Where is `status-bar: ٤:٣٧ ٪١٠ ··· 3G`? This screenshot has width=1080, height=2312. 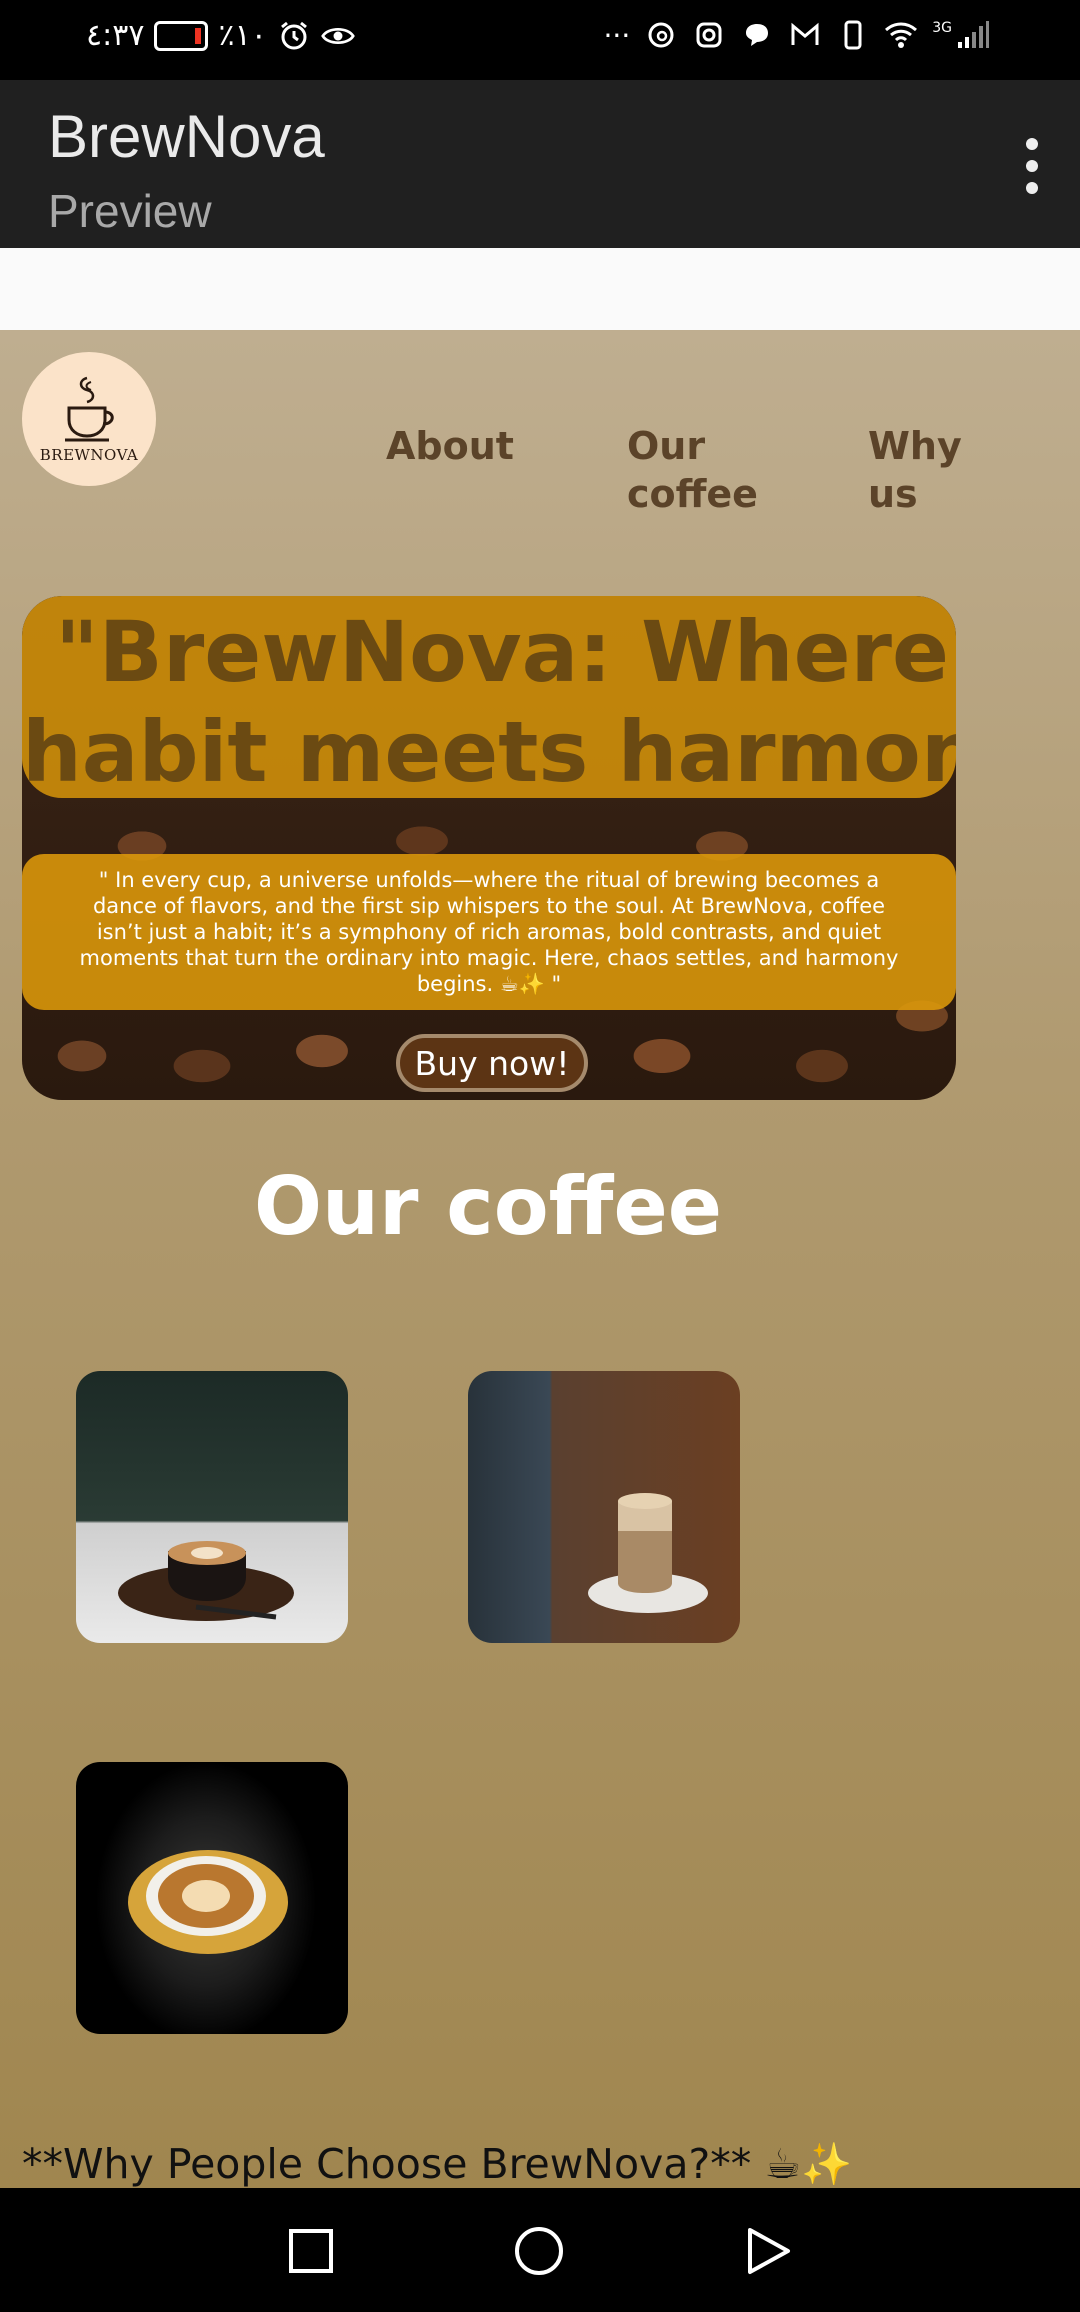 status-bar: ٤:٣٧ ٪١٠ ··· 3G is located at coordinates (540, 40).